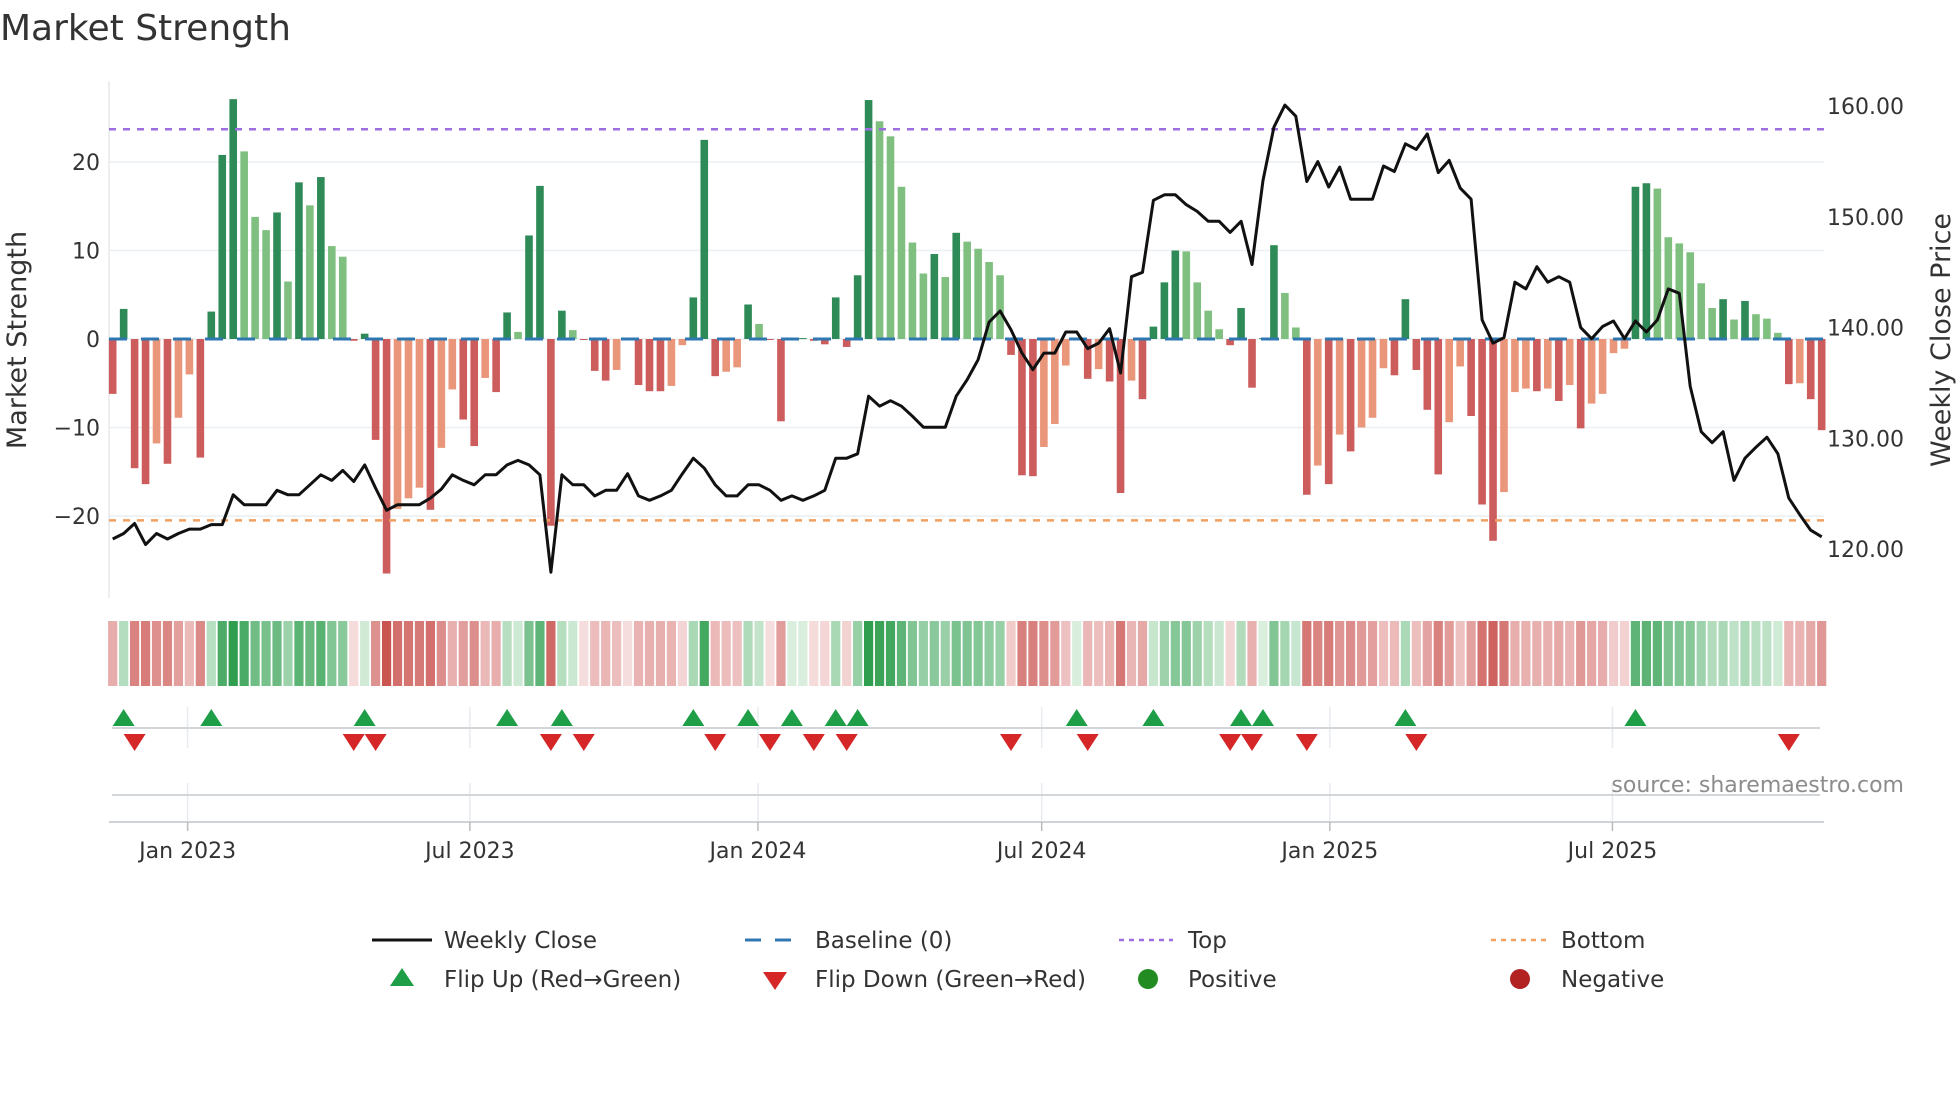 The width and height of the screenshot is (1960, 1102). Describe the element at coordinates (883, 941) in the screenshot. I see `legend-label: Baseline (0)` at that location.